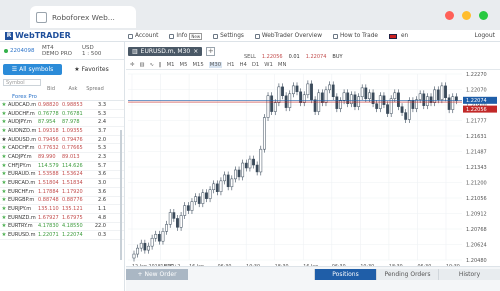 The image size is (500, 291). What do you see at coordinates (32, 69) in the screenshot?
I see `tab-all-symbols: ☰ All symbols` at bounding box center [32, 69].